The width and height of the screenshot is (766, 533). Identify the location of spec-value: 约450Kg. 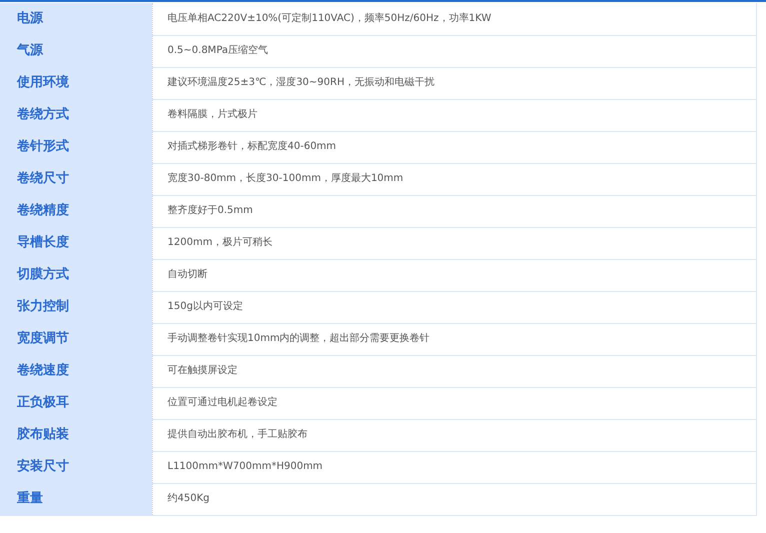
(454, 499).